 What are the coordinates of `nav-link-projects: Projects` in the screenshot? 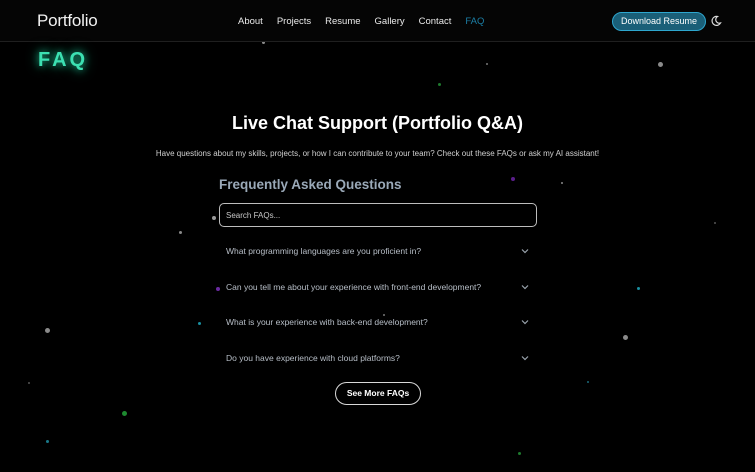 It's located at (294, 21).